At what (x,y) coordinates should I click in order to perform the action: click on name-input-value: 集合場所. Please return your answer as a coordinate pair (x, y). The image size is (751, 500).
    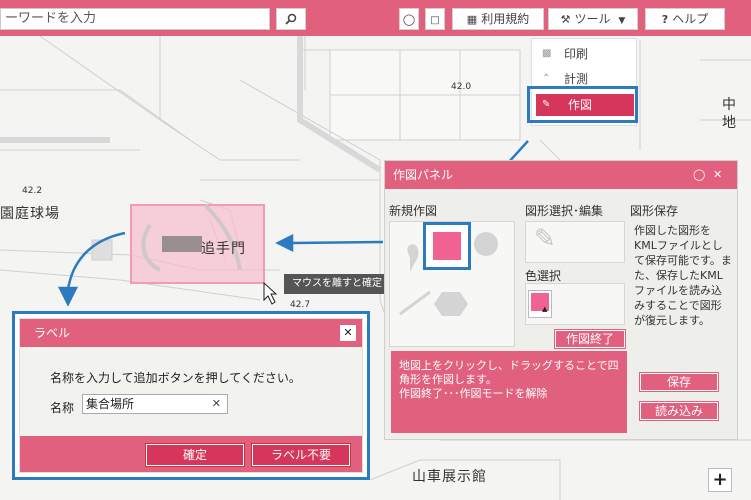
    Looking at the image, I should click on (110, 404).